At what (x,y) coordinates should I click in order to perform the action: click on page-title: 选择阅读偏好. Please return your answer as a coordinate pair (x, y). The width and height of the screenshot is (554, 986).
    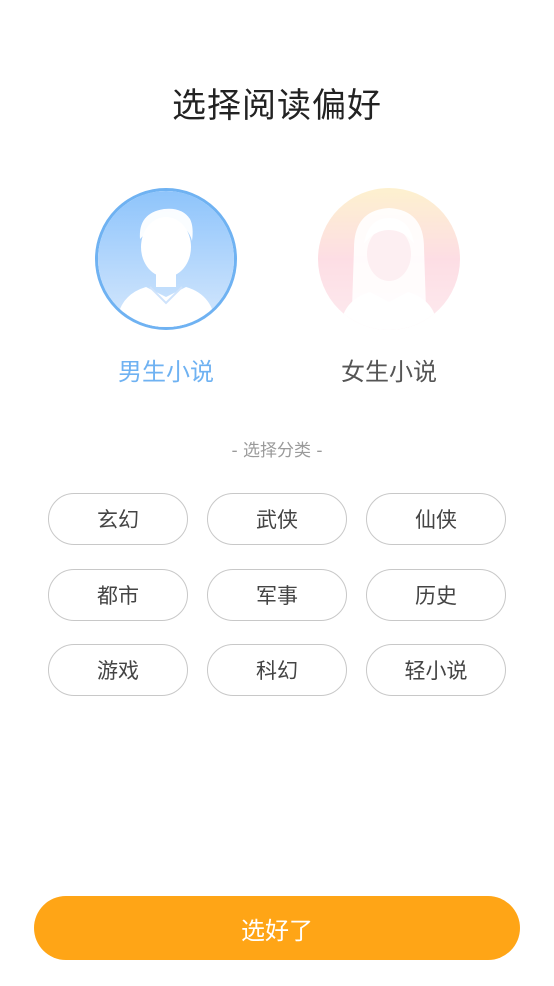
    Looking at the image, I should click on (277, 106).